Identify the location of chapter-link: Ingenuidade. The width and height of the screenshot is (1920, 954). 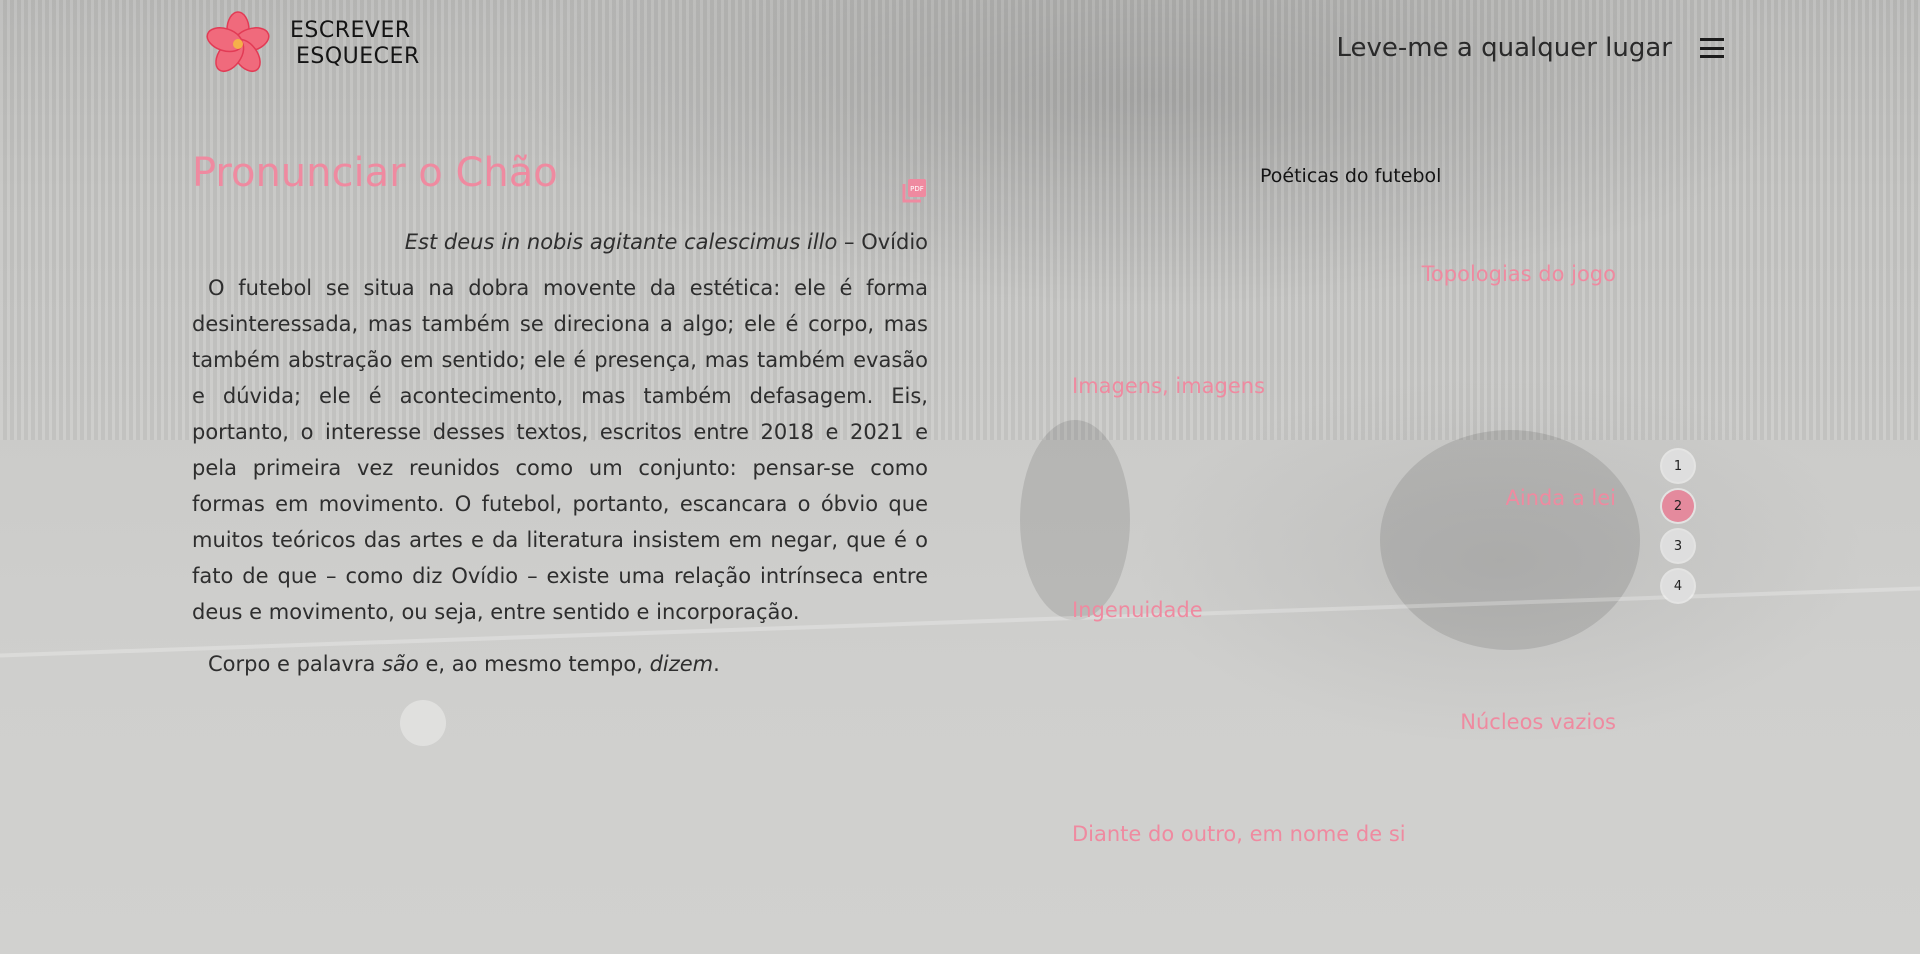
(1137, 610).